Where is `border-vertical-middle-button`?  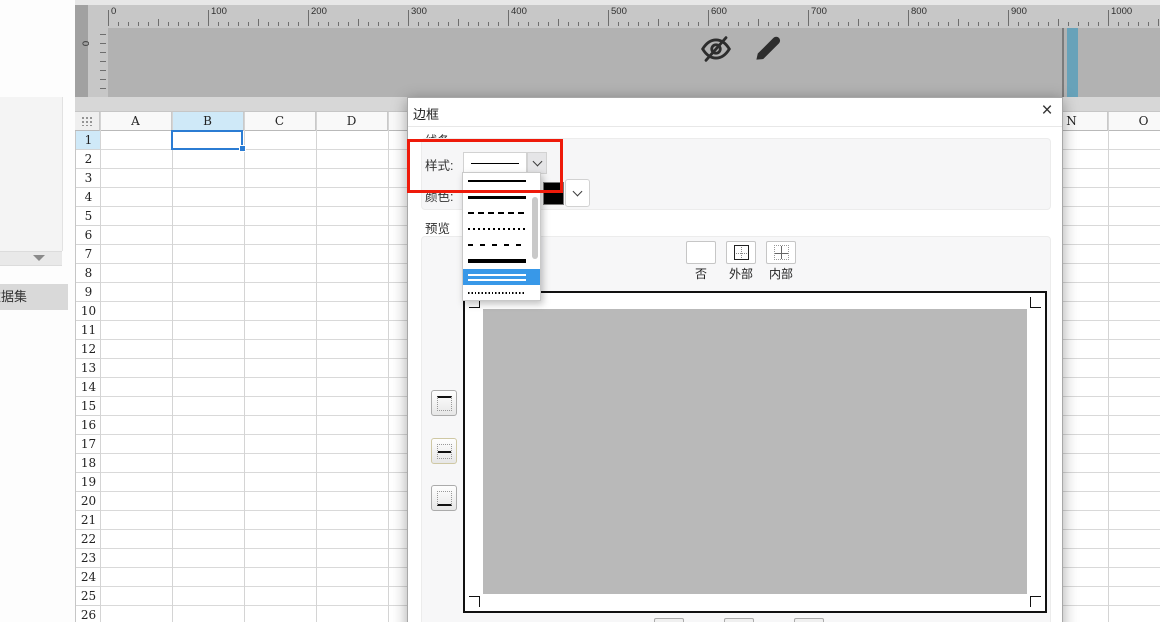 border-vertical-middle-button is located at coordinates (739, 620).